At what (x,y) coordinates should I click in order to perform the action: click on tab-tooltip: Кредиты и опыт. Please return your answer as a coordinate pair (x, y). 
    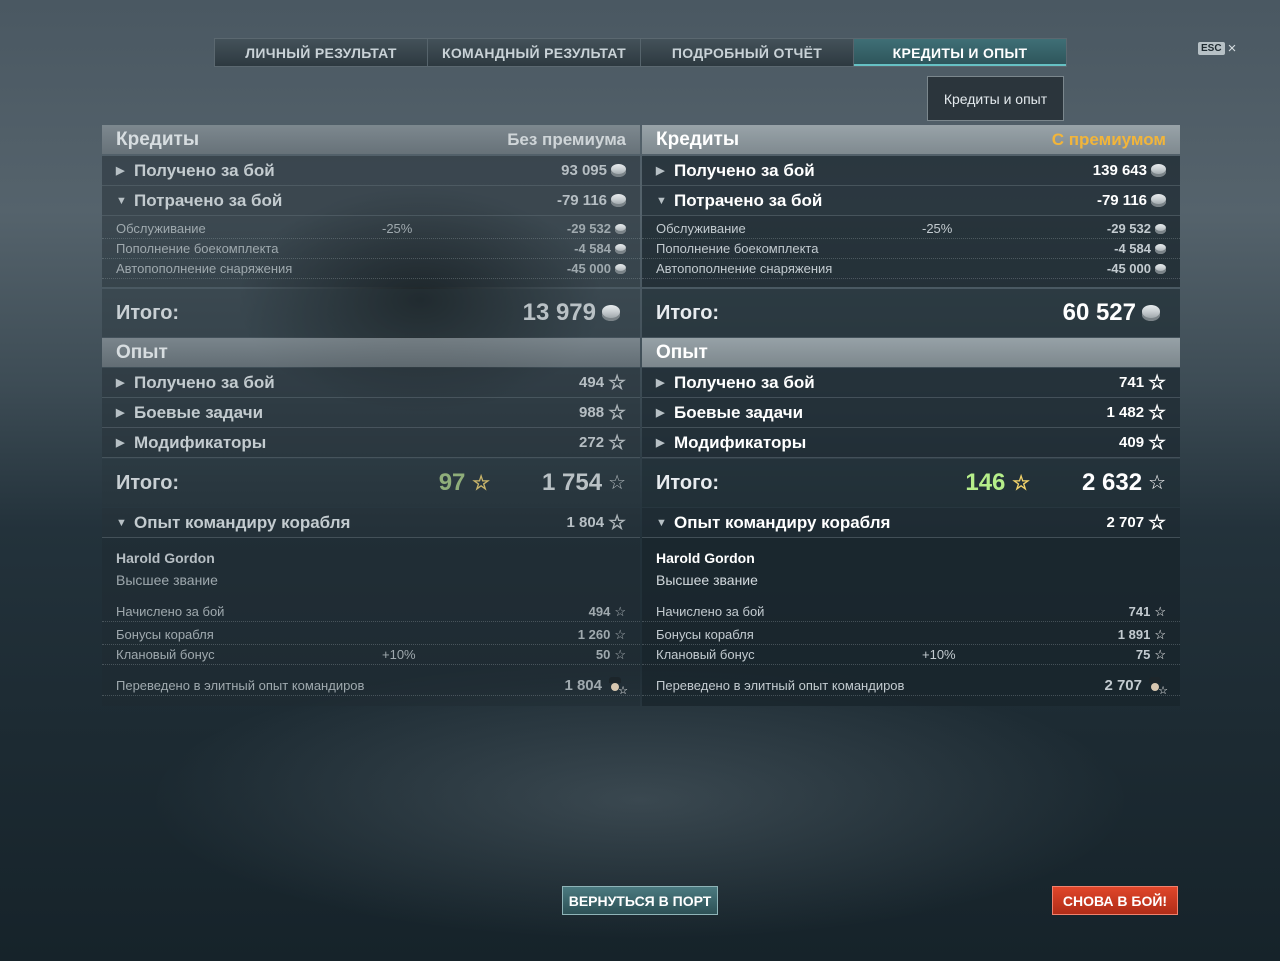
    Looking at the image, I should click on (995, 98).